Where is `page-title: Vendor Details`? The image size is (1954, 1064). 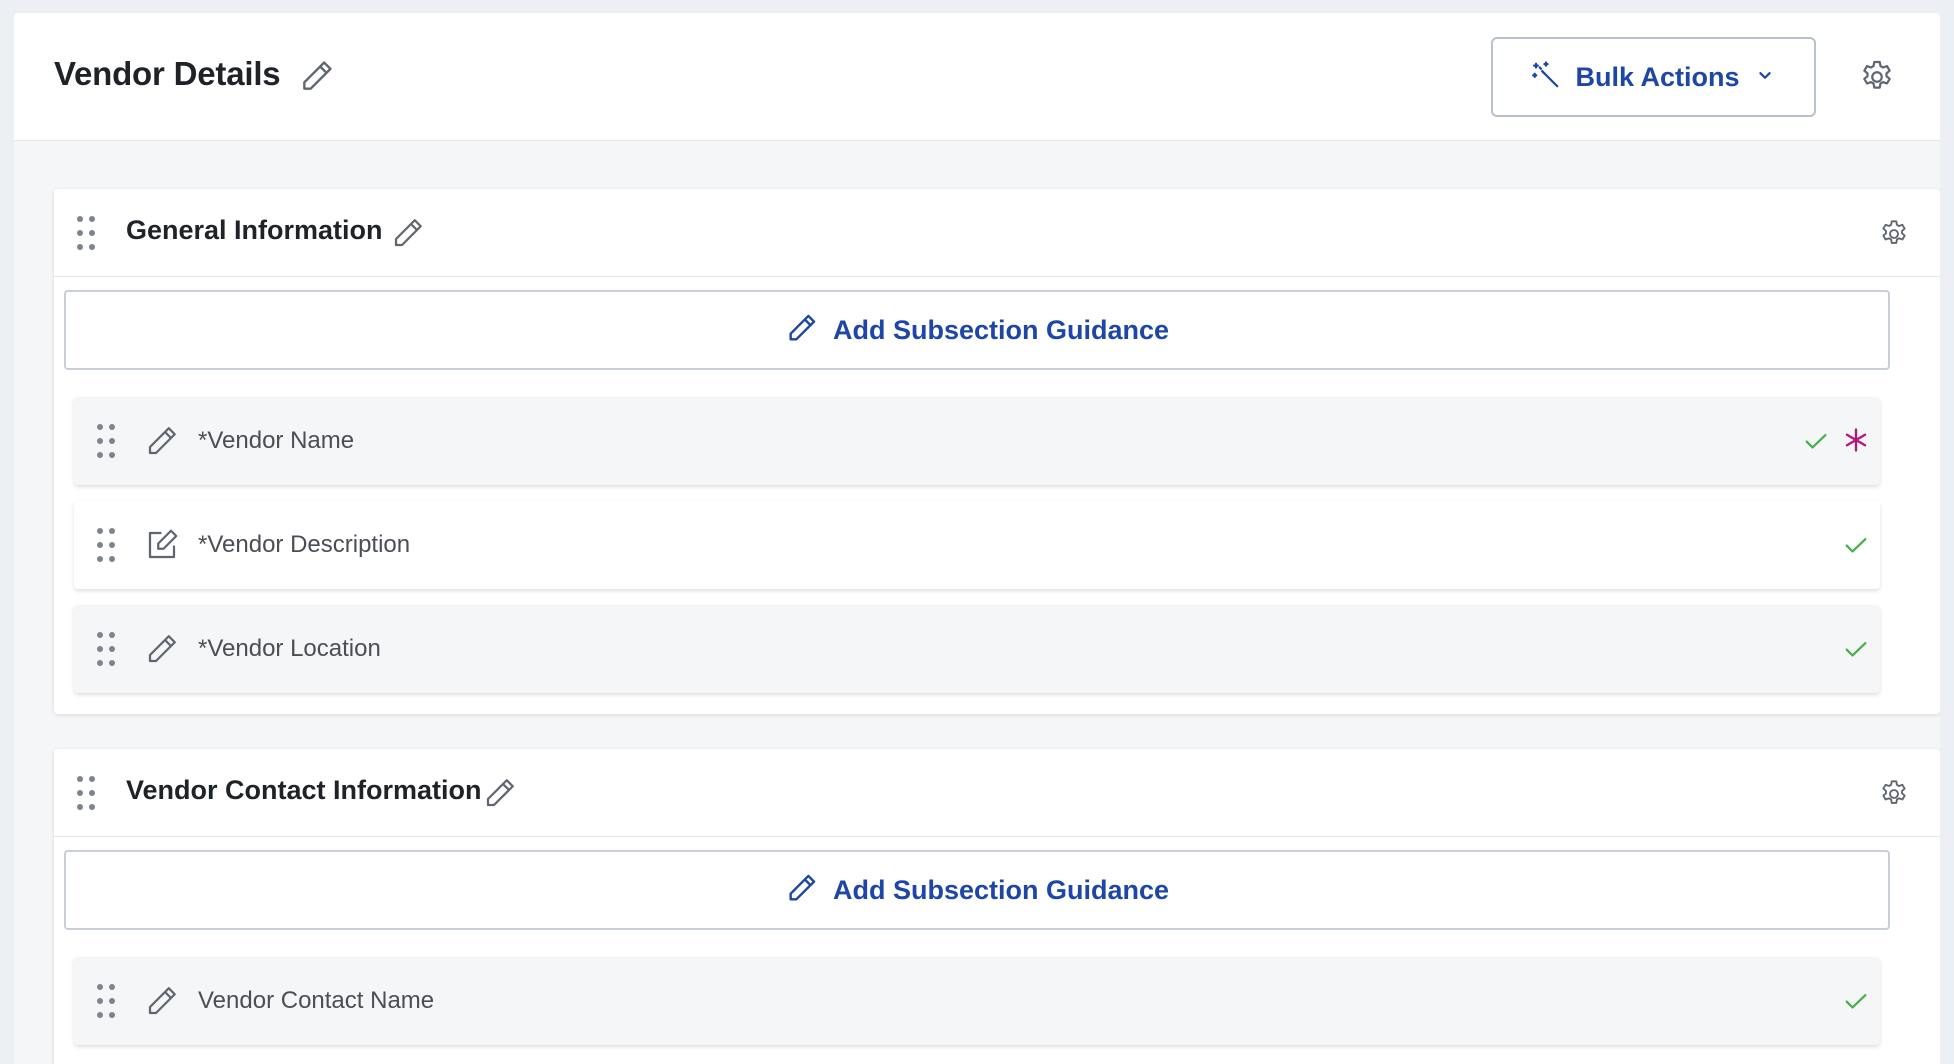 page-title: Vendor Details is located at coordinates (167, 73).